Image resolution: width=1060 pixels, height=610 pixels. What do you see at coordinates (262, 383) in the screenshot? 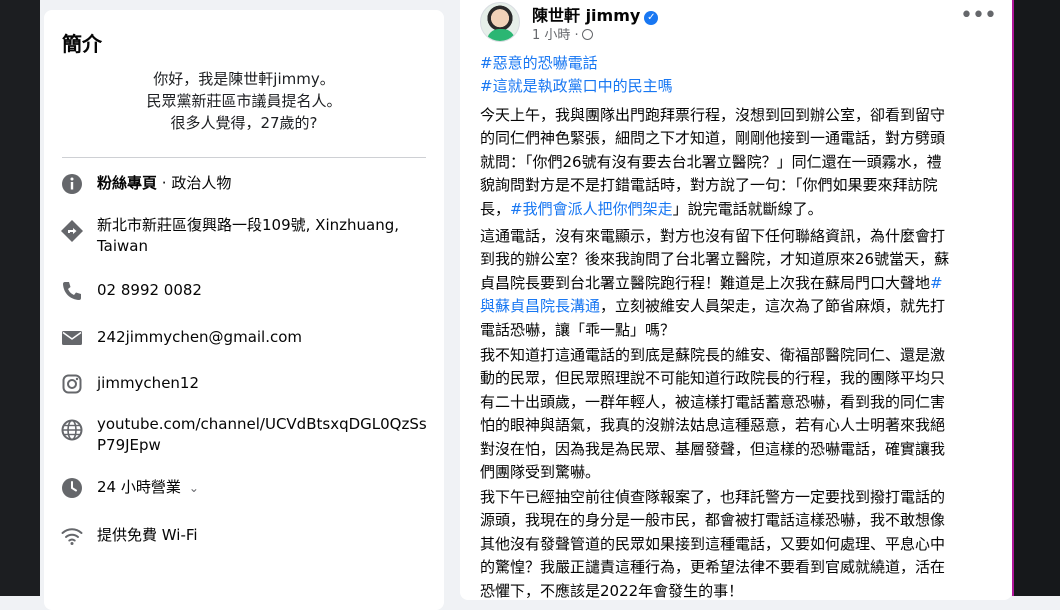
I see `instagram-link: jimmychen12` at bounding box center [262, 383].